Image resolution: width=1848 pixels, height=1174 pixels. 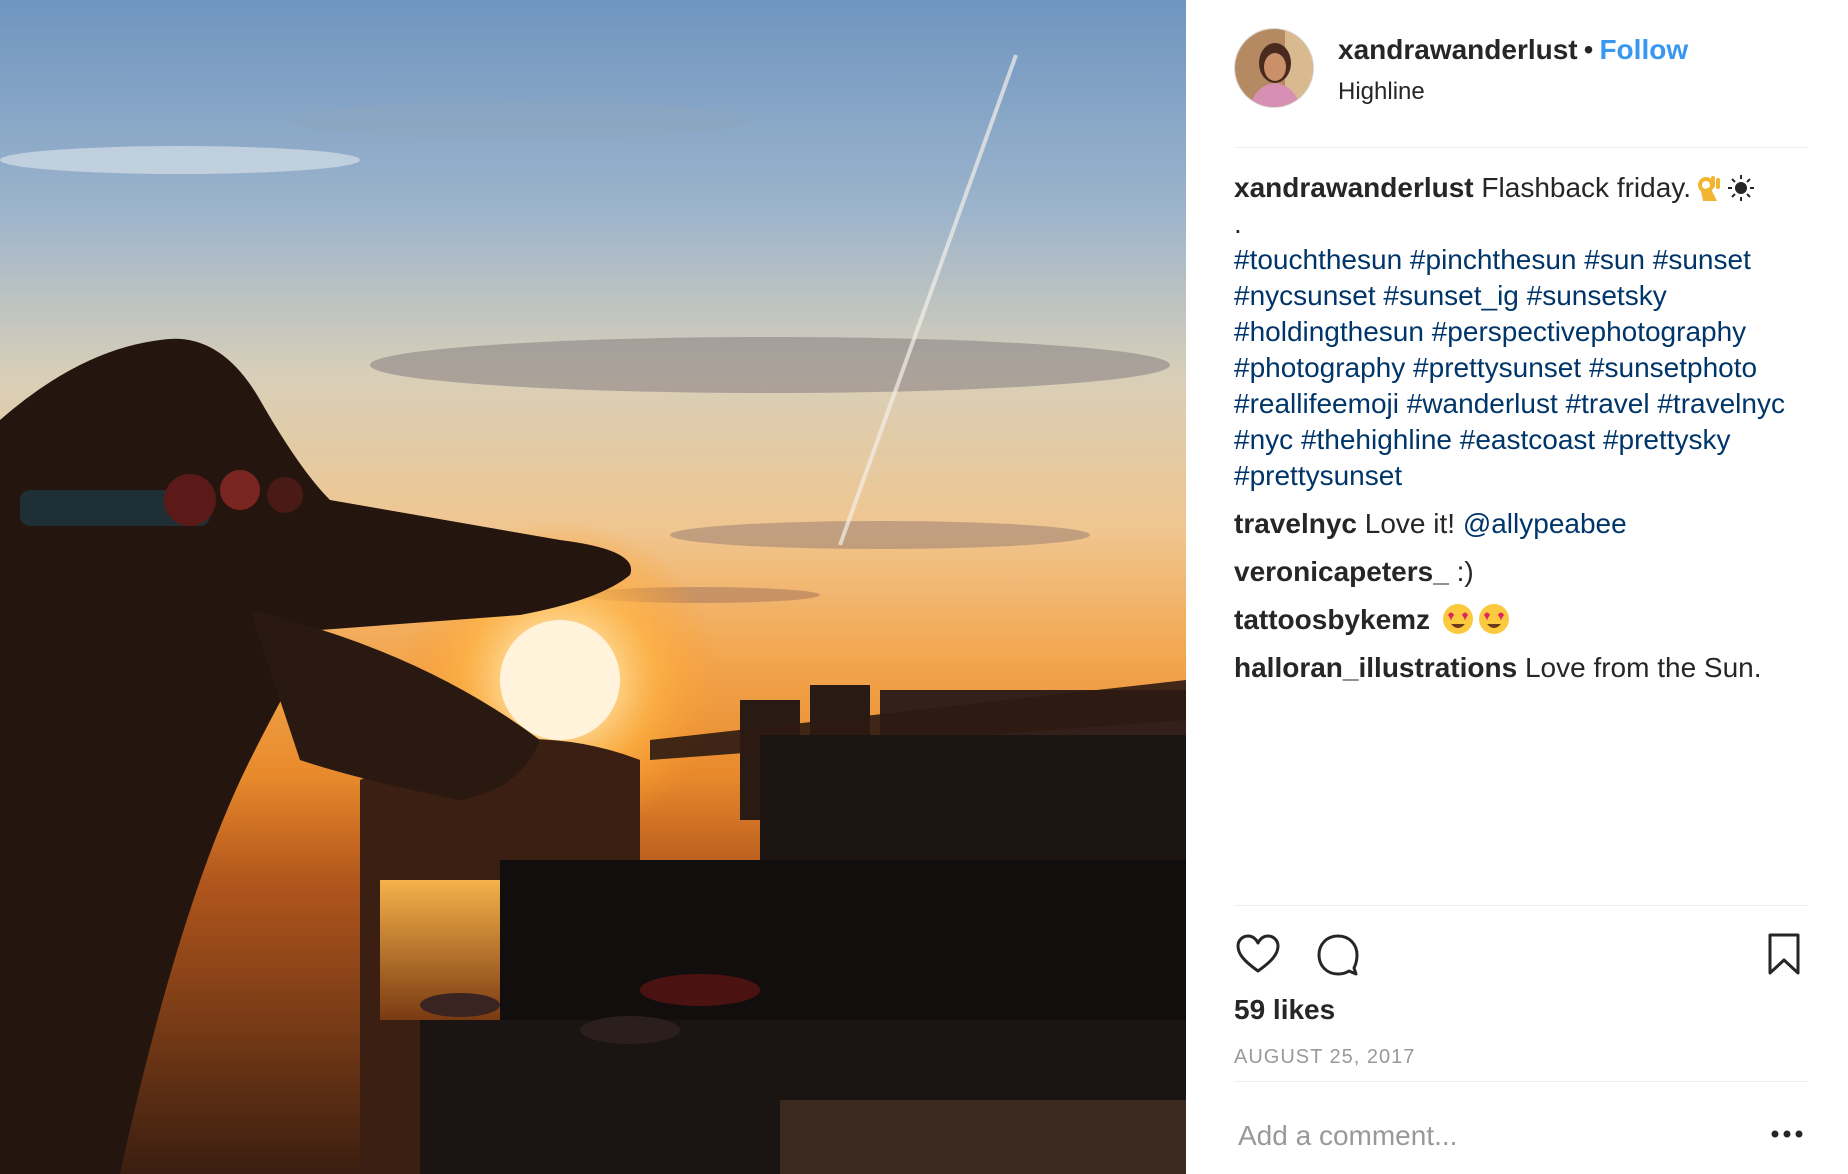 I want to click on heart-icon, so click(x=1258, y=953).